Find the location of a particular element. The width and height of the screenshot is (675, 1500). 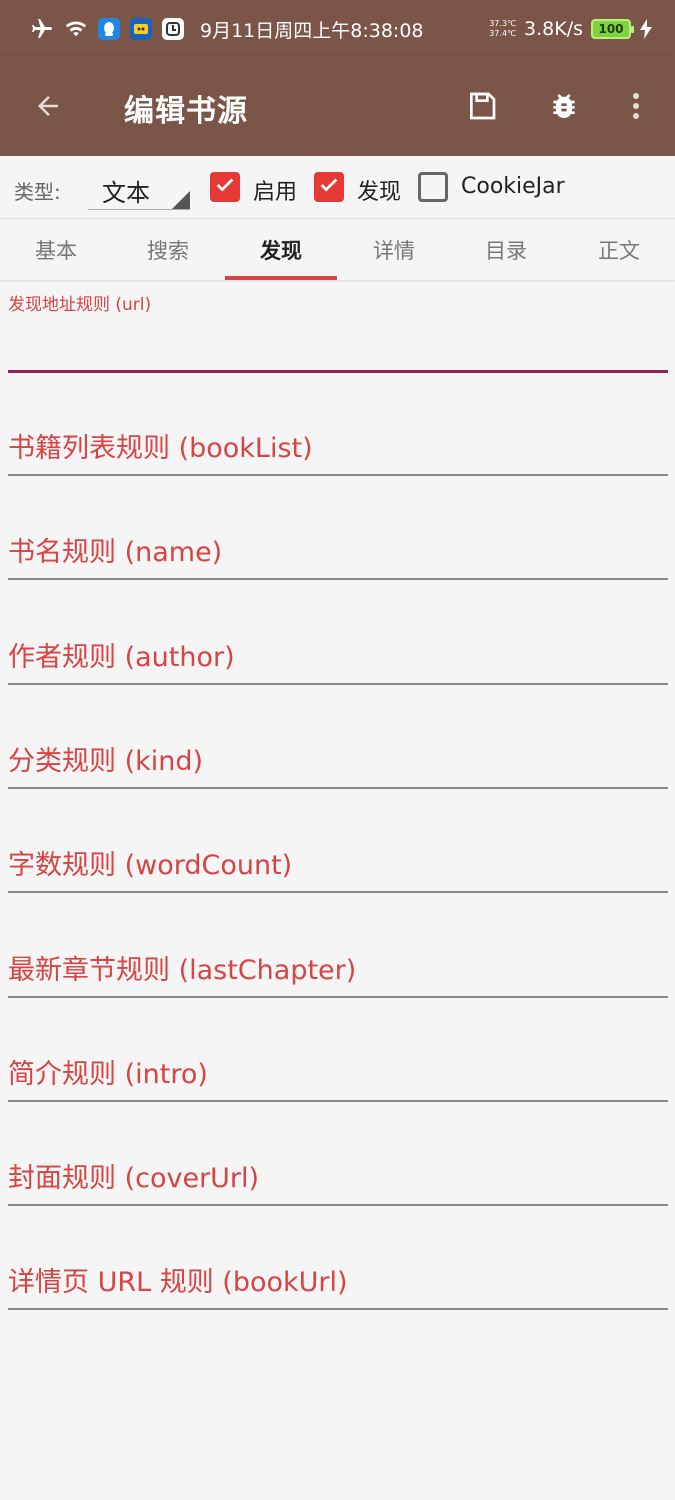

bookurl-rule-field: 详情页 URL 规则 (bookUrl) is located at coordinates (338, 1280).